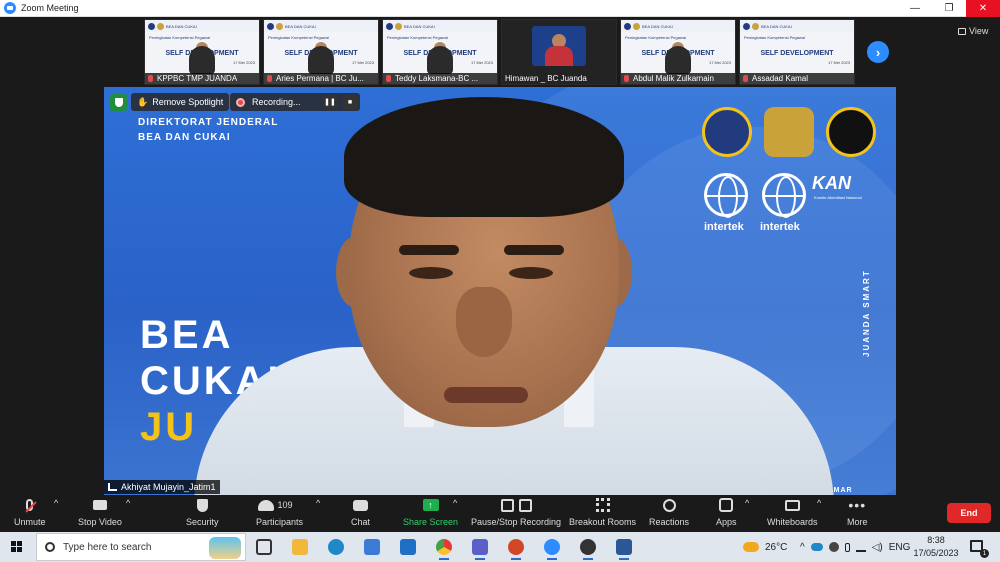 Image resolution: width=1000 pixels, height=562 pixels. Describe the element at coordinates (559, 56) in the screenshot. I see `avatar-body` at that location.